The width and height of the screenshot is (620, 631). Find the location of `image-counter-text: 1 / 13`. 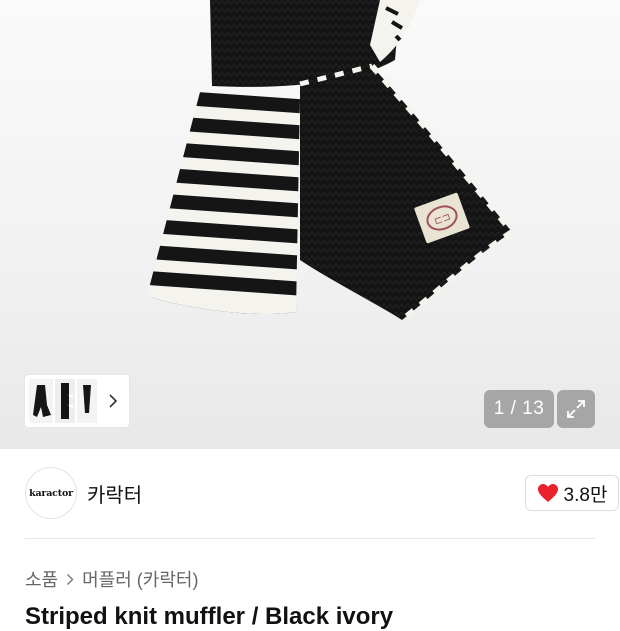

image-counter-text: 1 / 13 is located at coordinates (519, 408).